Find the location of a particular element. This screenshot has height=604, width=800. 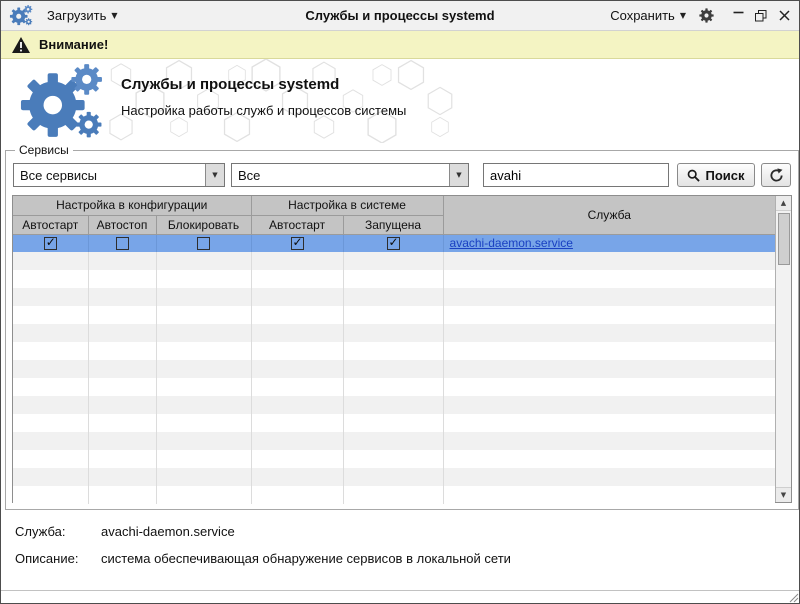

banner-title: Службы и процессы systemd is located at coordinates (230, 84).